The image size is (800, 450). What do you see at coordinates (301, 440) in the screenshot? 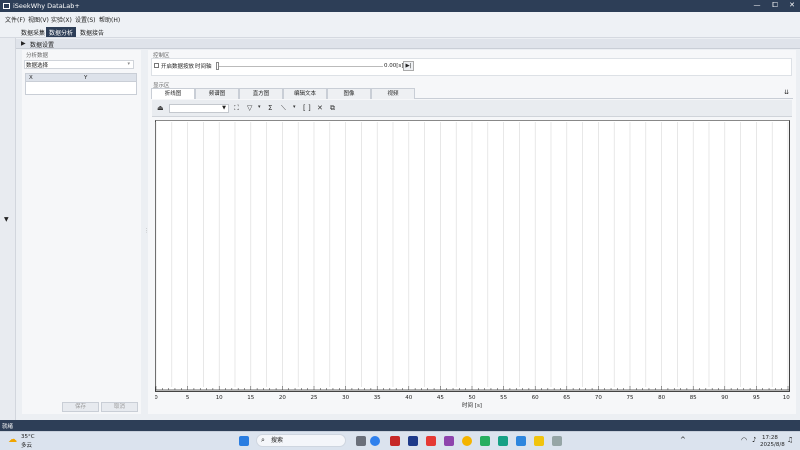
I see `taskbar-search: ⌕ 搜索` at bounding box center [301, 440].